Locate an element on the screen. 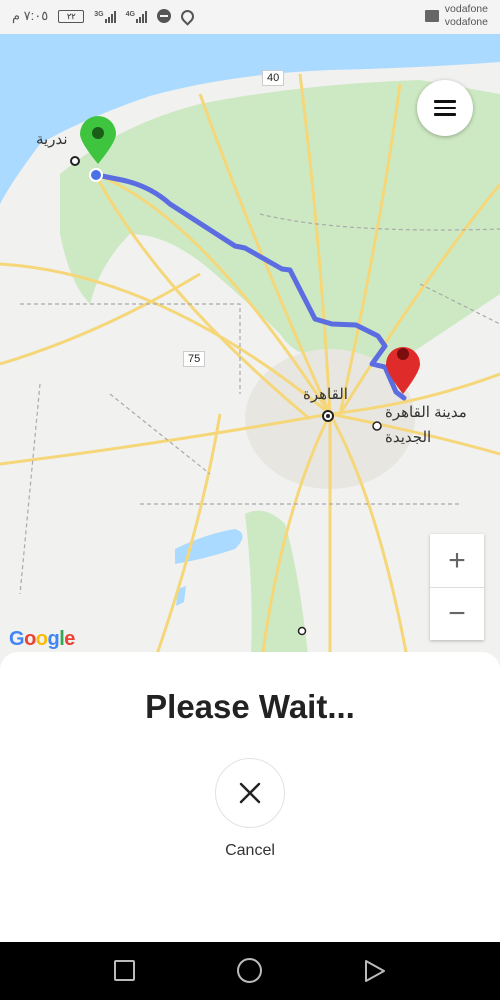 This screenshot has height=1000, width=500. location-icon is located at coordinates (187, 16).